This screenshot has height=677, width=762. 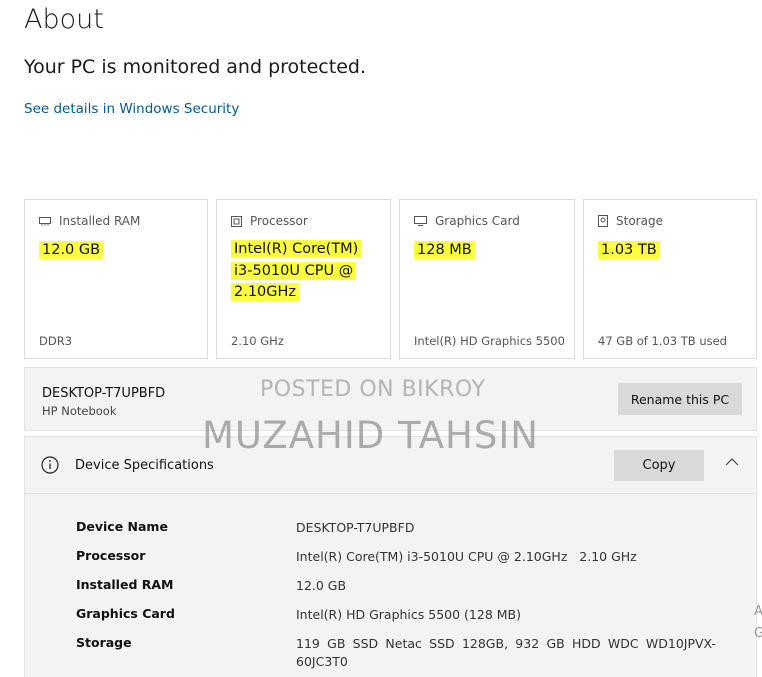 What do you see at coordinates (125, 613) in the screenshot?
I see `spec-key: Graphics Card` at bounding box center [125, 613].